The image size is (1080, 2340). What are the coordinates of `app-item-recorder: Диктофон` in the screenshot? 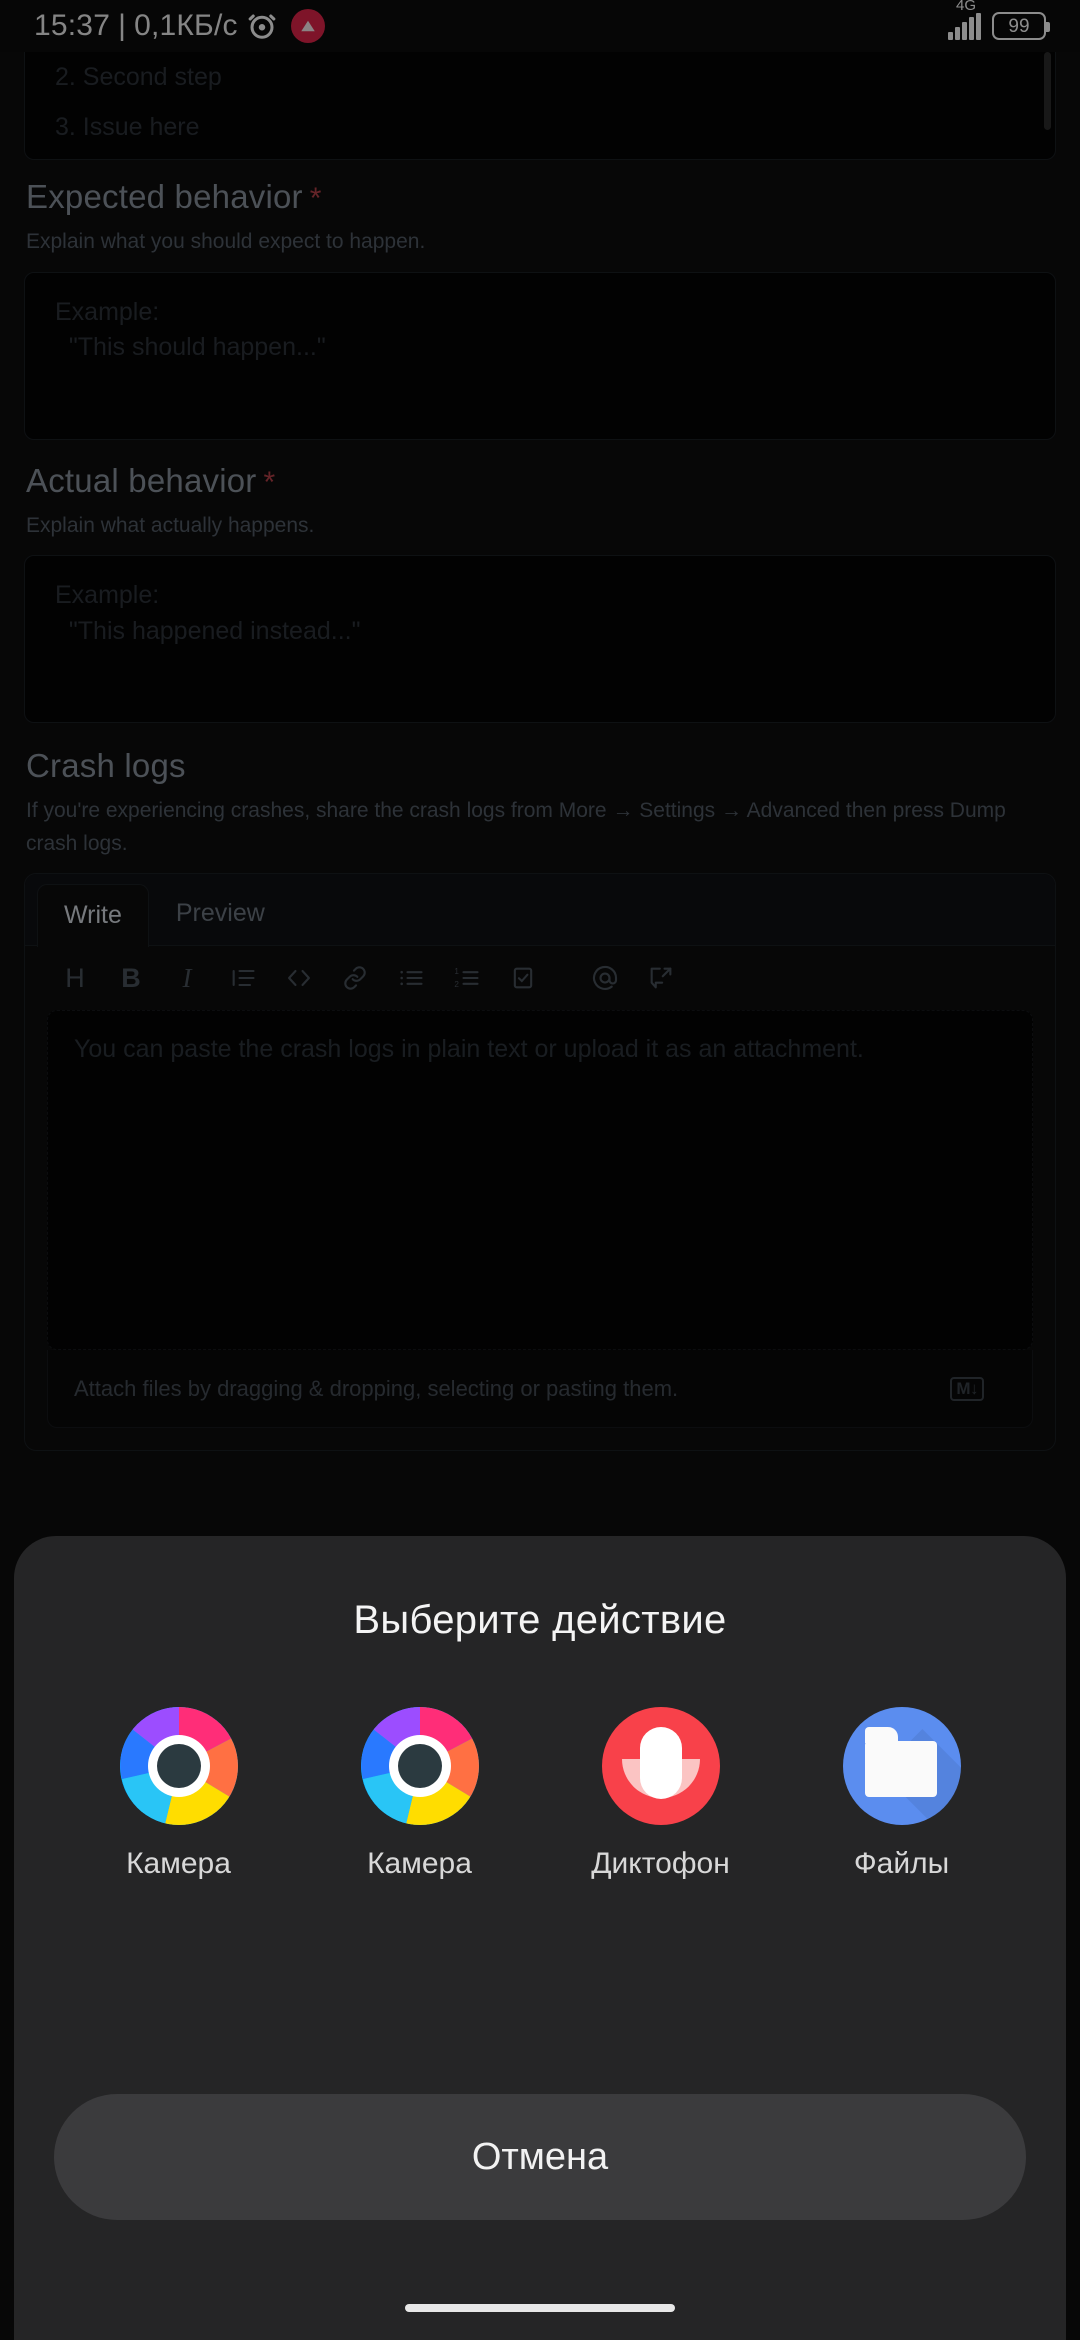 It's located at (661, 1794).